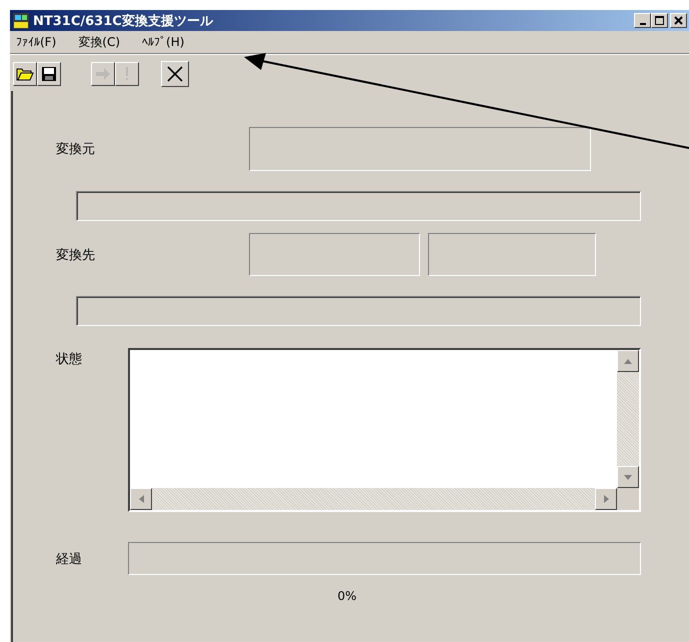 The height and width of the screenshot is (642, 689). Describe the element at coordinates (606, 499) in the screenshot. I see `scroll-right-icon` at that location.